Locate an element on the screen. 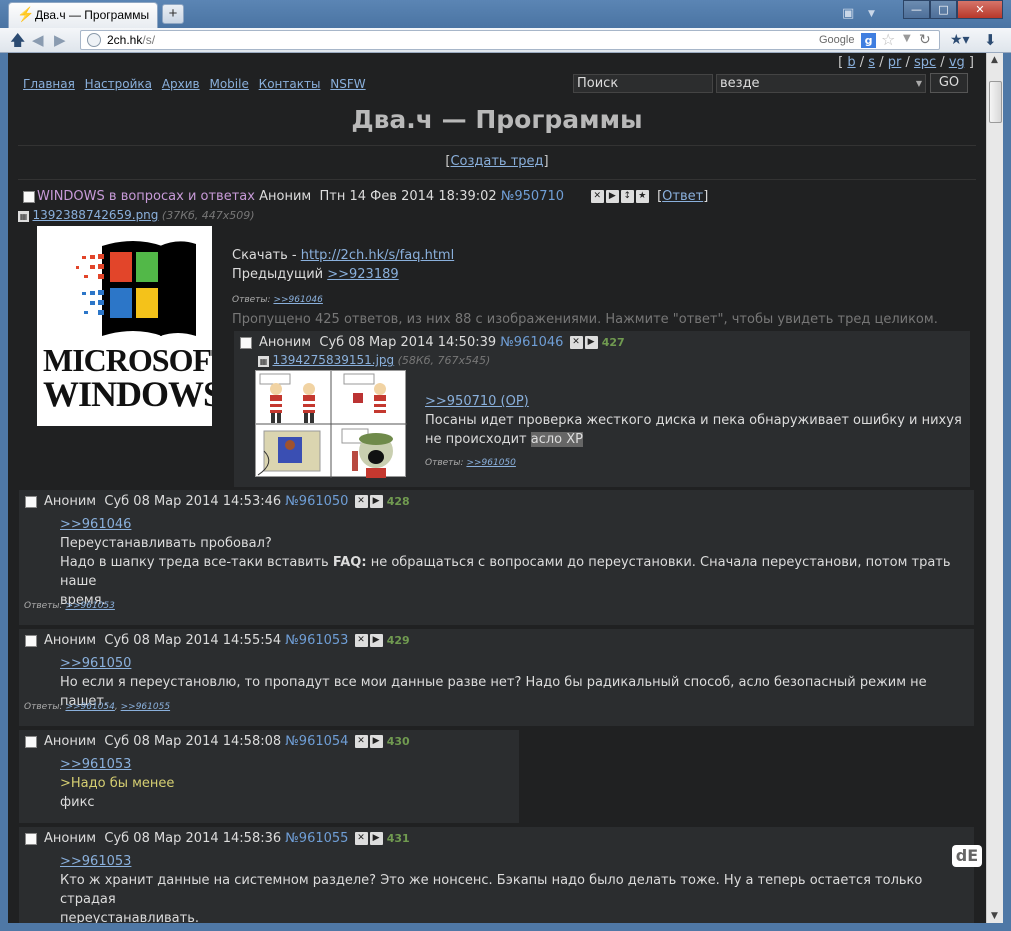 This screenshot has height=931, width=1011. faq-link: http://2ch.hk/s/faq.html is located at coordinates (377, 255).